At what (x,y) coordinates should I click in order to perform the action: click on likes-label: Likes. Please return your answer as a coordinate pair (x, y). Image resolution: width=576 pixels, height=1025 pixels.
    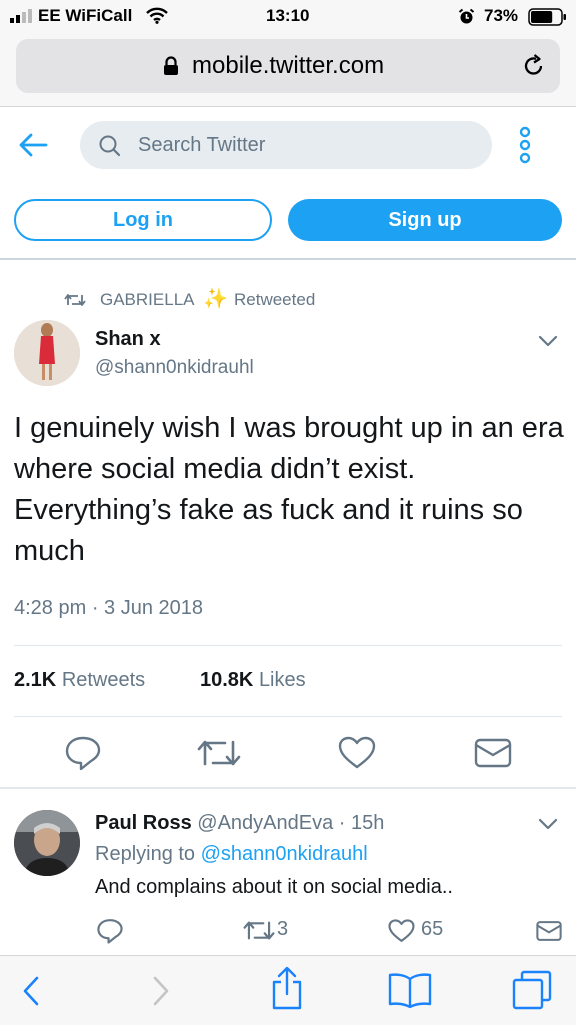
    Looking at the image, I should click on (282, 680).